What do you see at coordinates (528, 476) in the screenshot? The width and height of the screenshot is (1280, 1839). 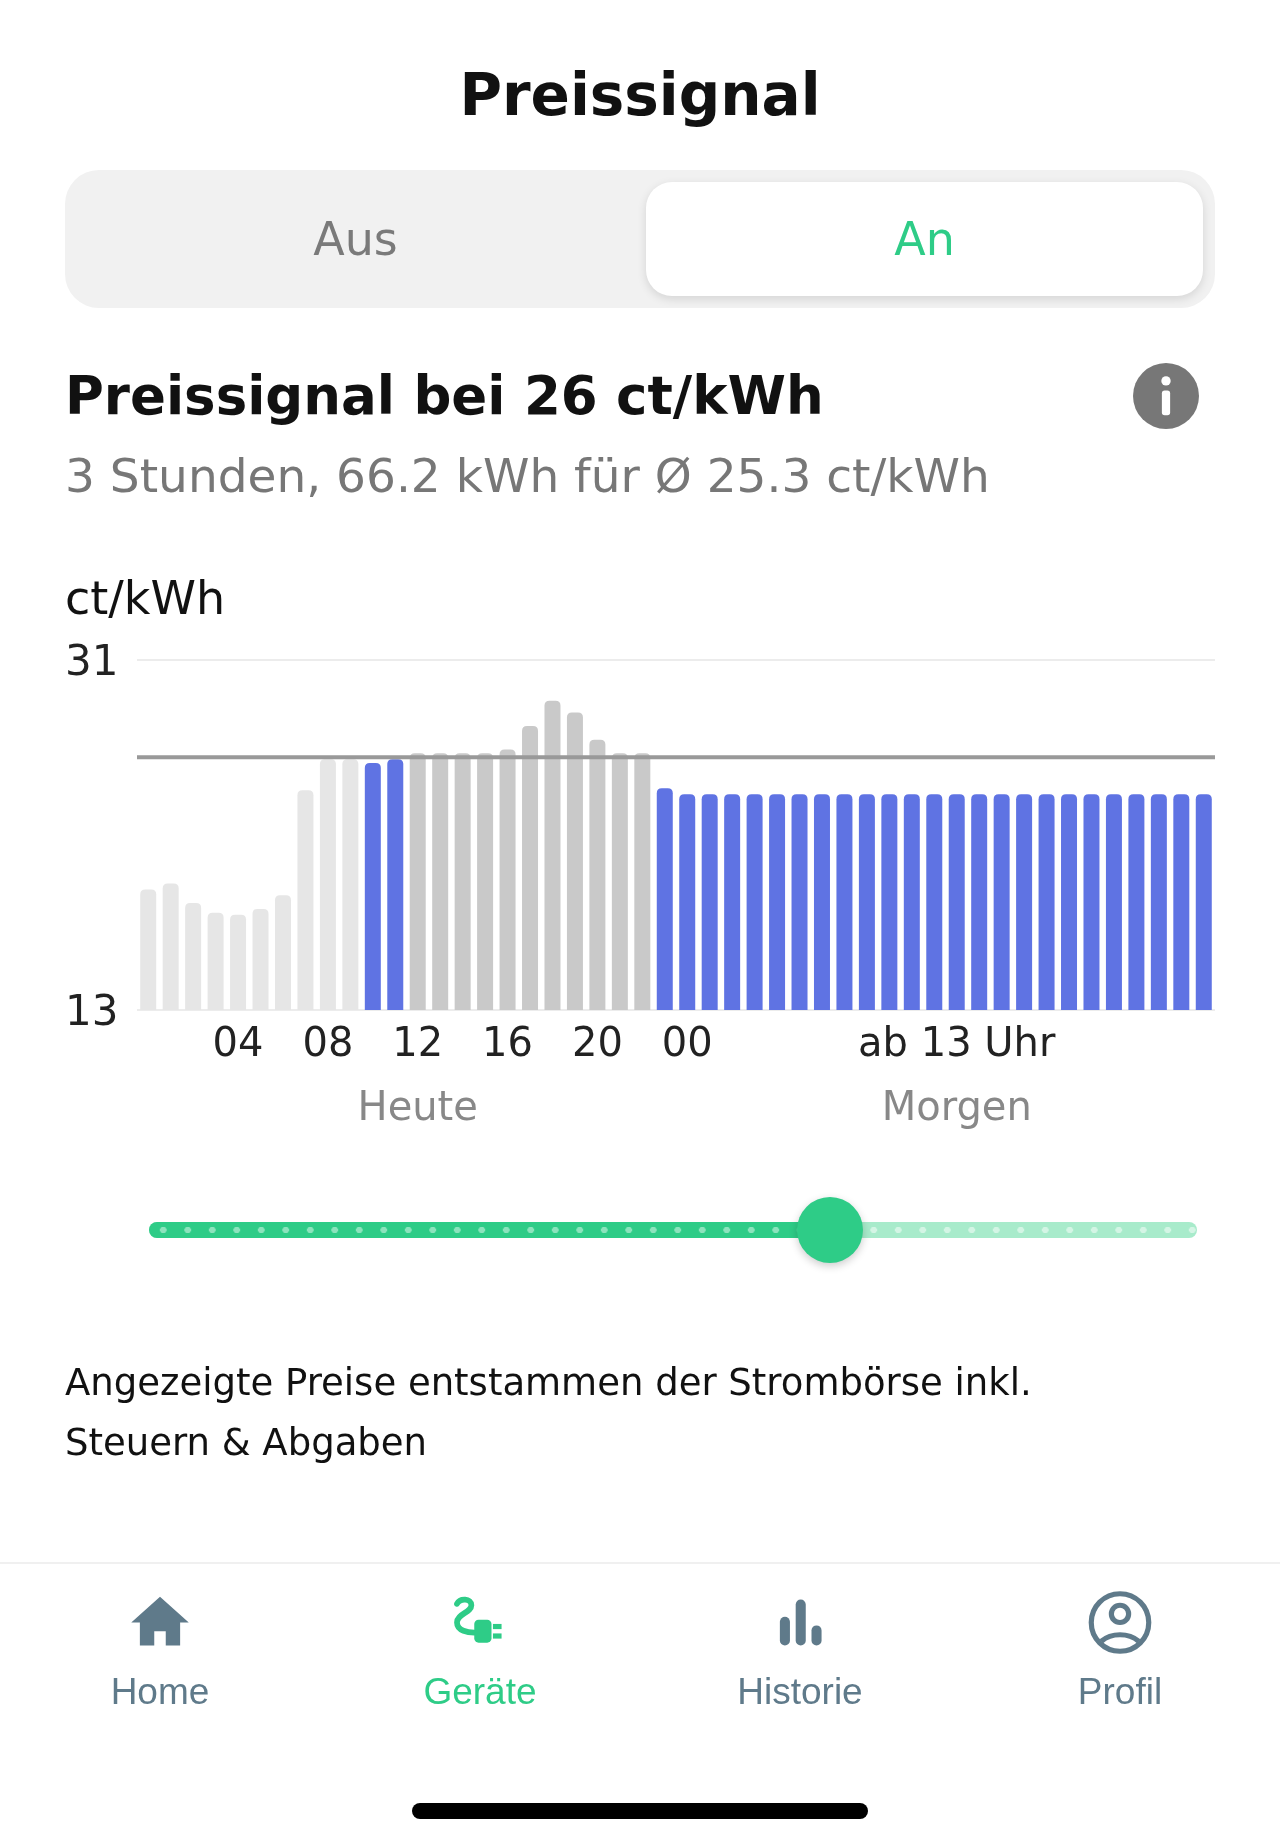 I see `signal-summary: 3 Stunden, 66.2 kWh für Ø 25.3 ct/kWh` at bounding box center [528, 476].